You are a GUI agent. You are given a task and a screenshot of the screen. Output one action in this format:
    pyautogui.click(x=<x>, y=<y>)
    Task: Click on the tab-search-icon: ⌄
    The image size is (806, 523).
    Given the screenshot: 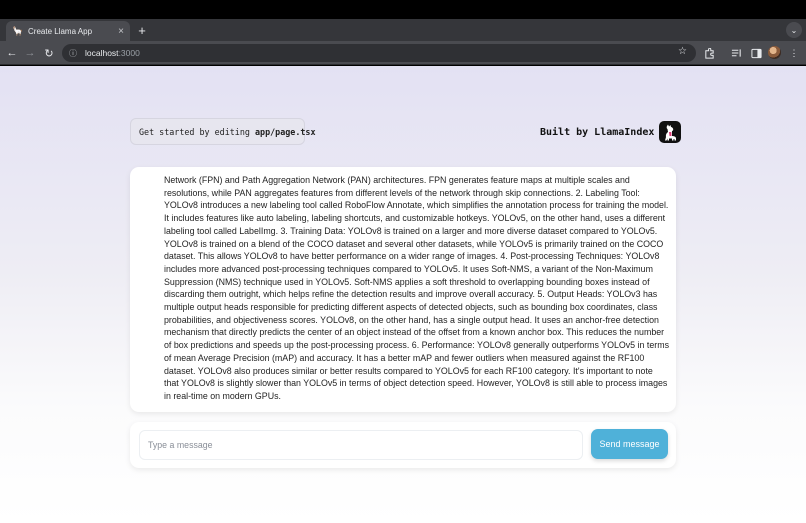 What is the action you would take?
    pyautogui.click(x=794, y=30)
    